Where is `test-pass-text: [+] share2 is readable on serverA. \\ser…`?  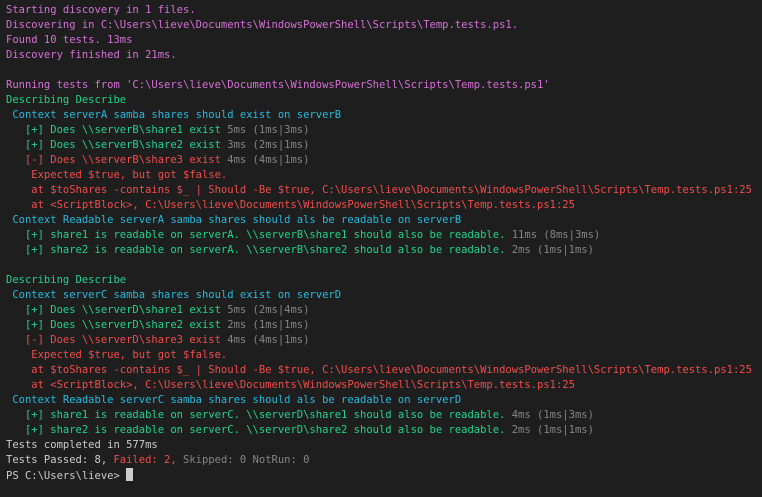 test-pass-text: [+] share2 is readable on serverA. \\ser… is located at coordinates (256, 250).